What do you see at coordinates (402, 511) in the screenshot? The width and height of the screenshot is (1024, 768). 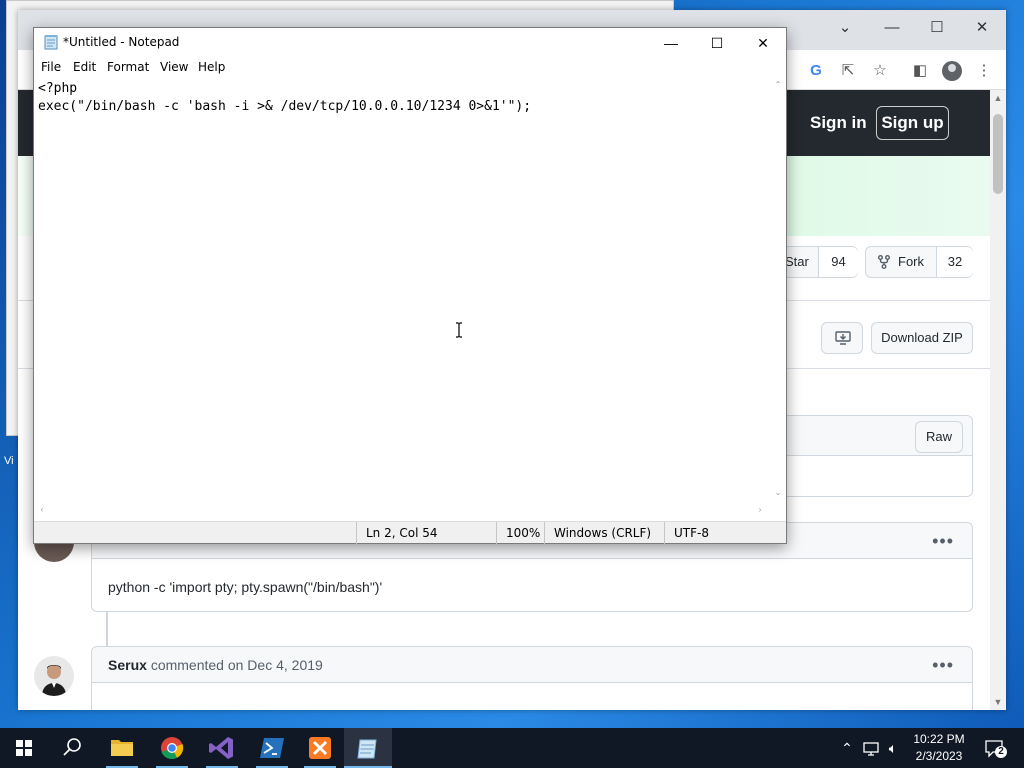 I see `notepad-horizontal-scrollbar: ‹ ›` at bounding box center [402, 511].